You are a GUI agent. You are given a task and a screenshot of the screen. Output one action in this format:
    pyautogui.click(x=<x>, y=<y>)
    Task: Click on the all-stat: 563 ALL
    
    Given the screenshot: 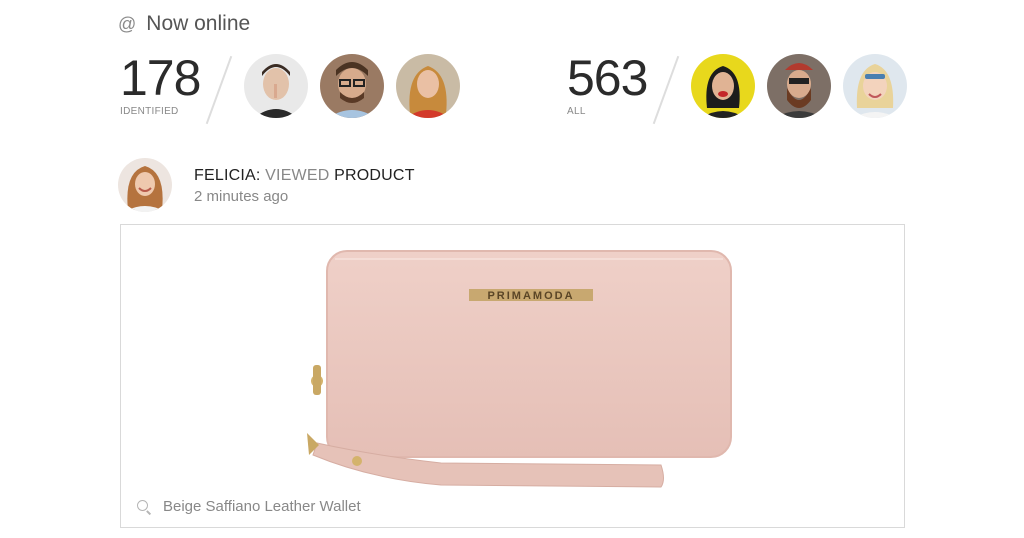 What is the action you would take?
    pyautogui.click(x=737, y=88)
    